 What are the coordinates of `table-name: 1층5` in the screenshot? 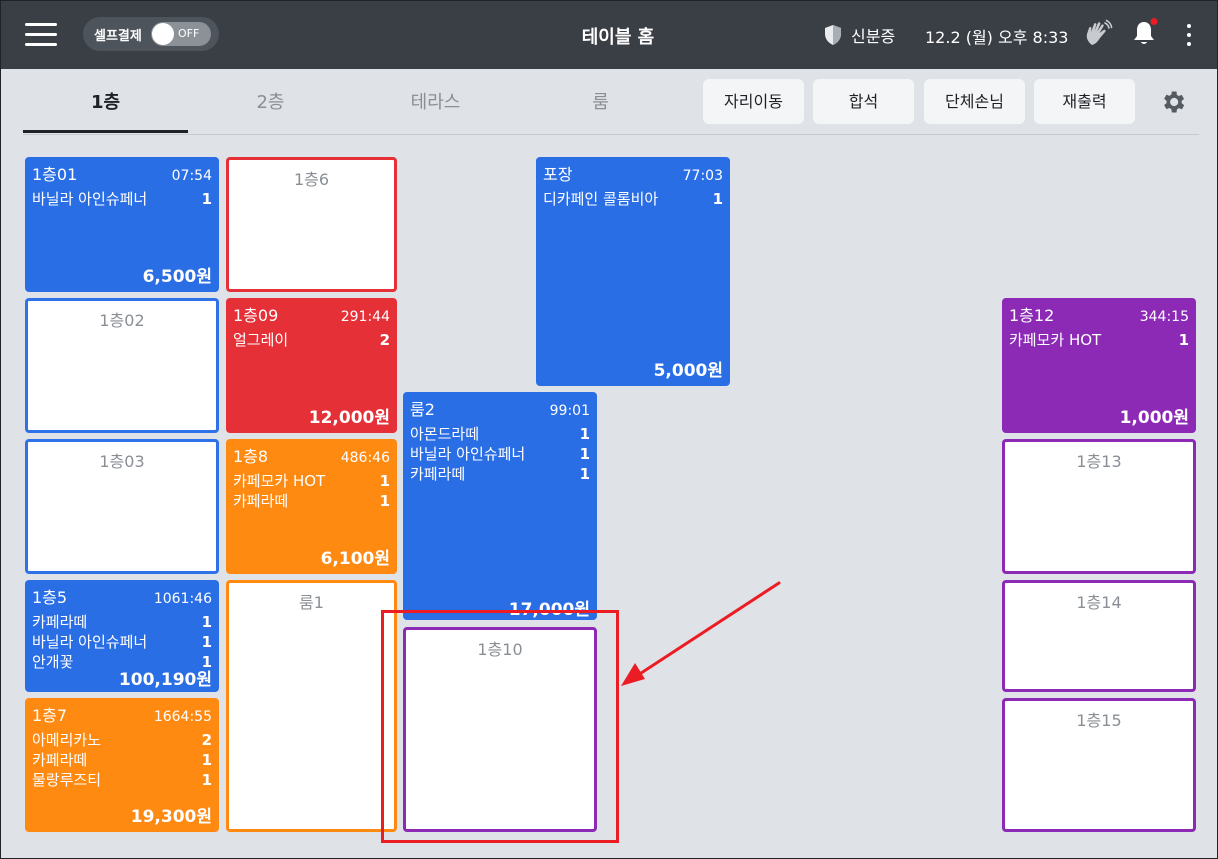 It's located at (50, 597).